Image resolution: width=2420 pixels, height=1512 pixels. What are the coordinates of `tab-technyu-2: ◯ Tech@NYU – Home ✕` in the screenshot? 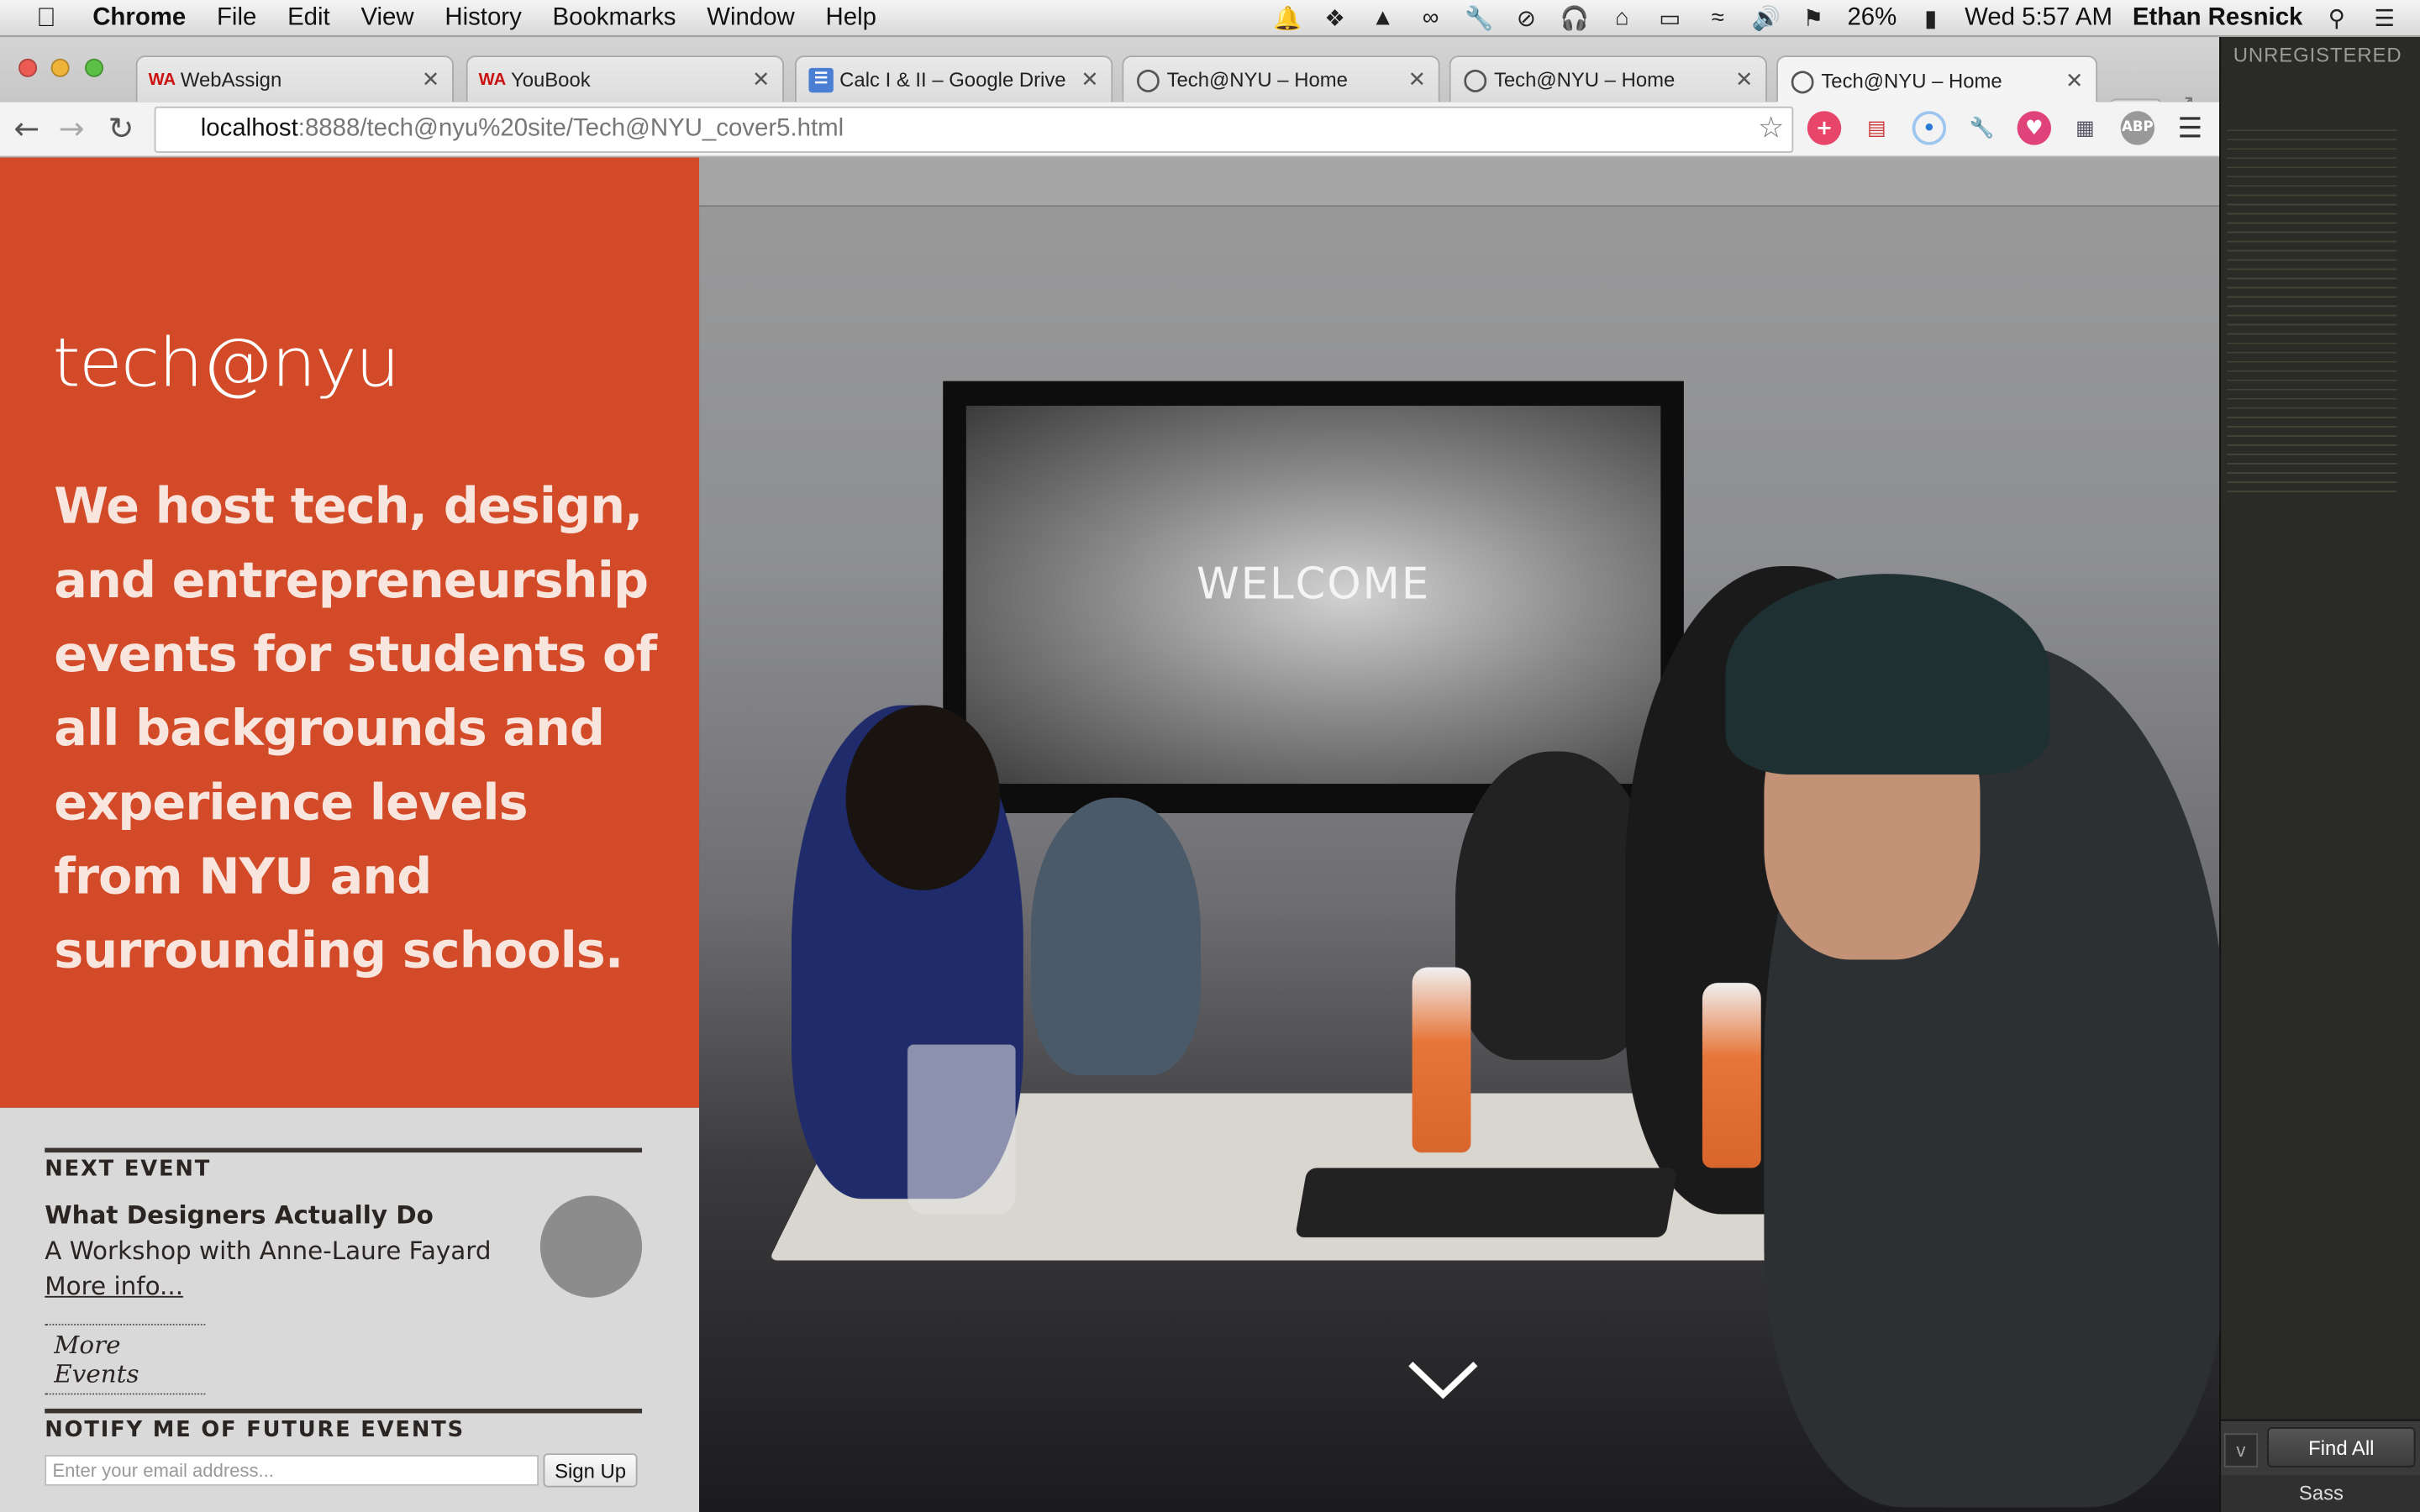 It's located at (1608, 78).